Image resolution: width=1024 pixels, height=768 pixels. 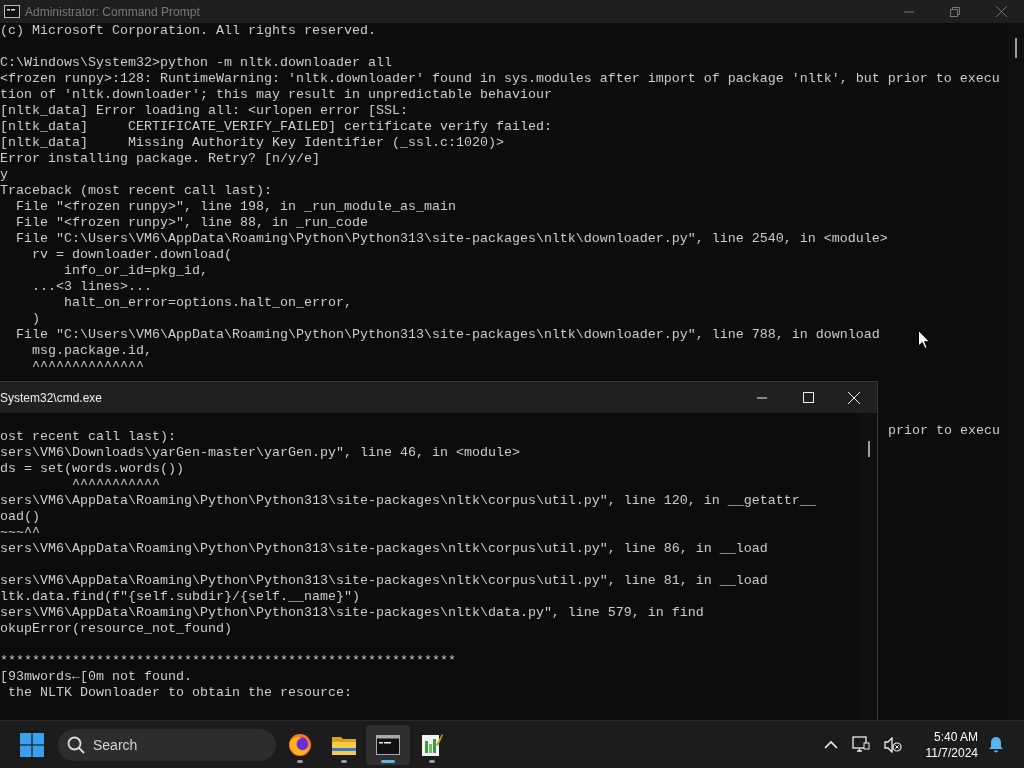 I want to click on console-line: sers\VM6\AppData\Roaming\Python\Python313\site-packages\nltk\corpus\util.py", line 81, in __load, so click(x=384, y=581).